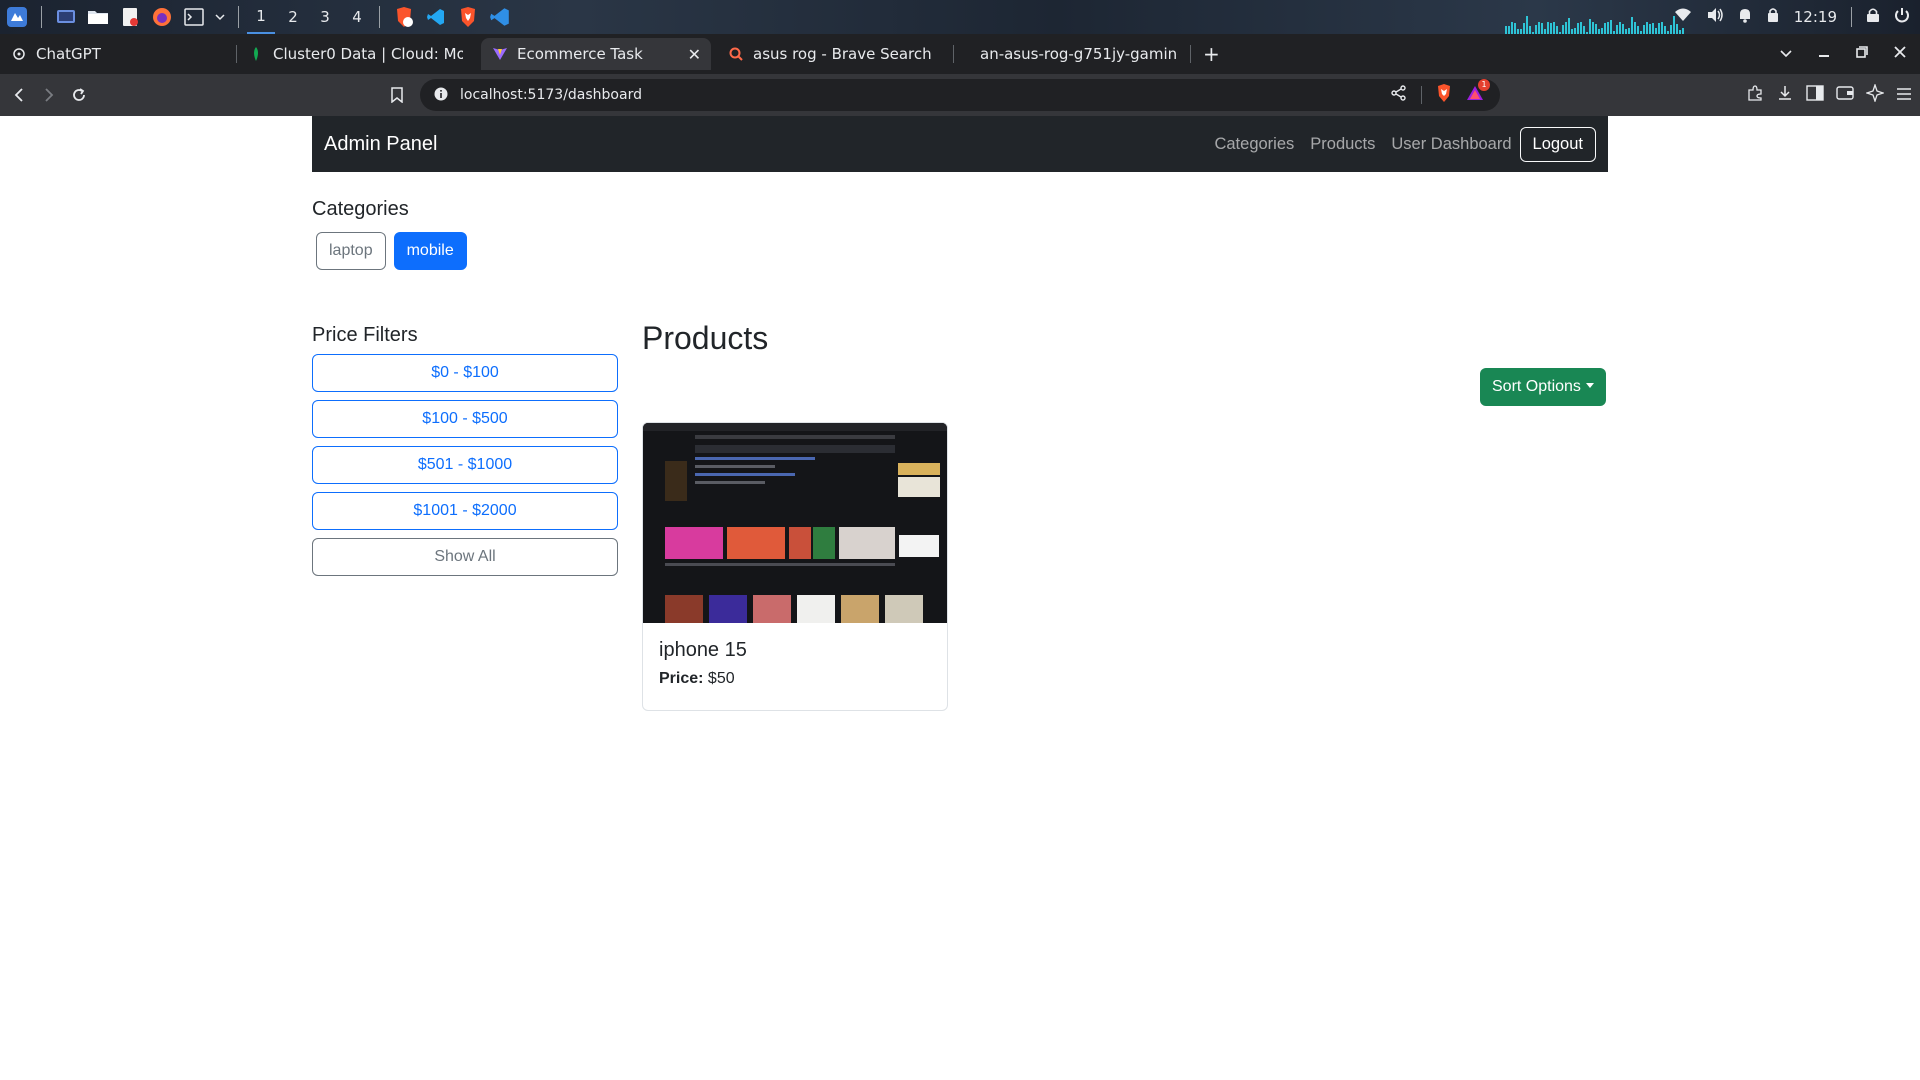 This screenshot has height=1080, width=1920. I want to click on brave-browser-icon, so click(468, 17).